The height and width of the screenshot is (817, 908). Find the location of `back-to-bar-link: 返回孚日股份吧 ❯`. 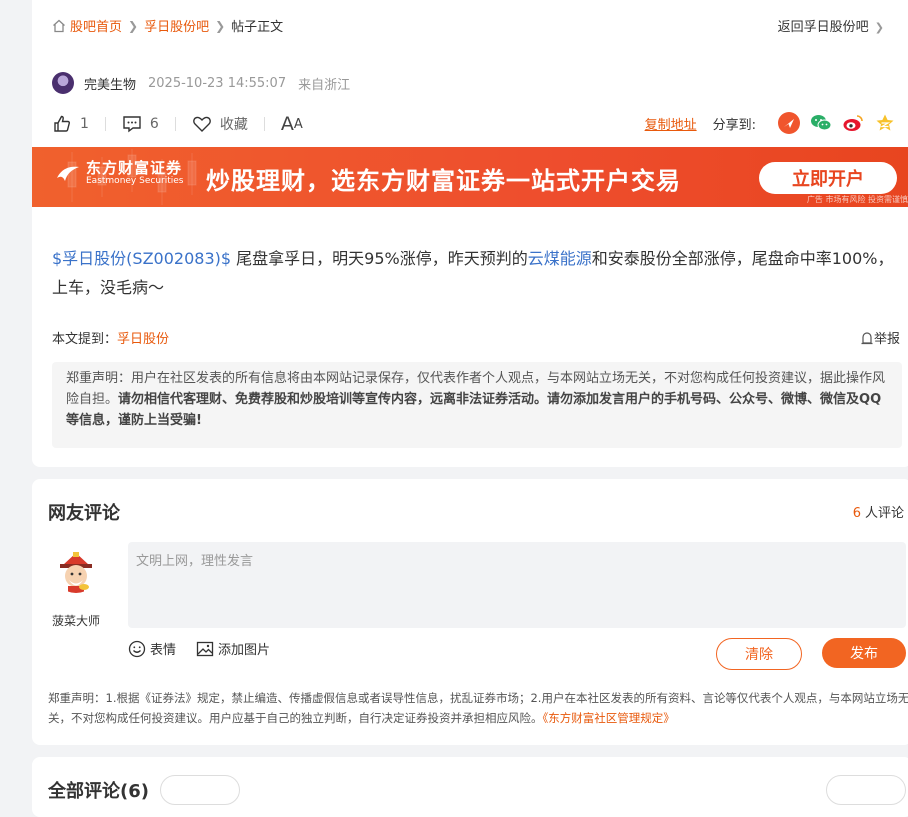

back-to-bar-link: 返回孚日股份吧 ❯ is located at coordinates (831, 25).